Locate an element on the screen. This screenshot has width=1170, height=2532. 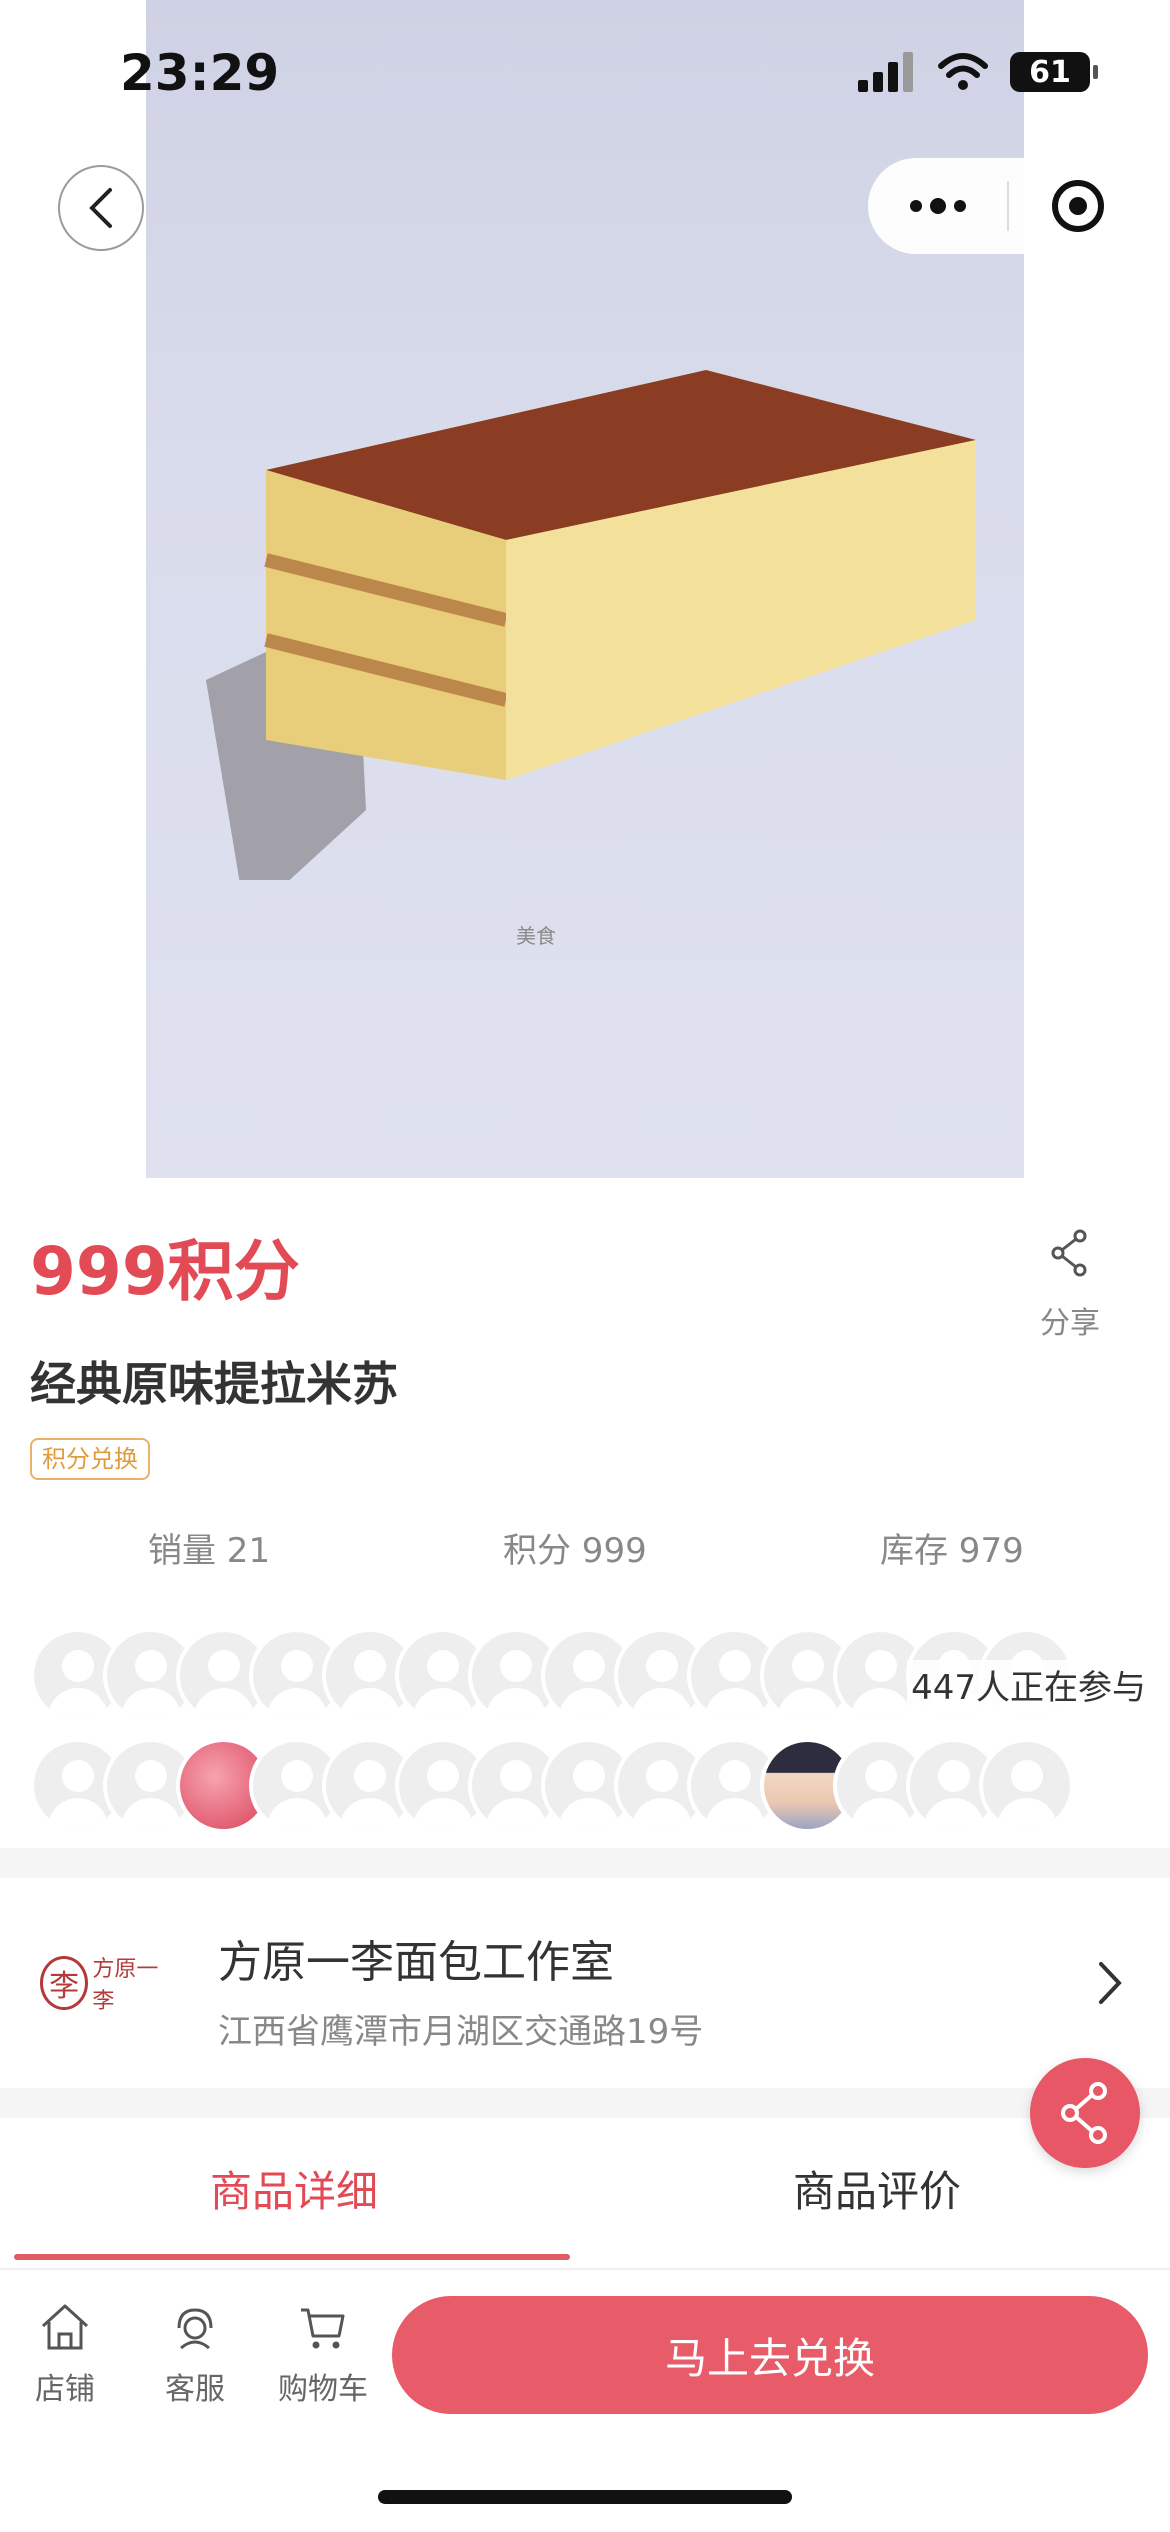
nav-cart-label: 购物车 is located at coordinates (323, 2389).